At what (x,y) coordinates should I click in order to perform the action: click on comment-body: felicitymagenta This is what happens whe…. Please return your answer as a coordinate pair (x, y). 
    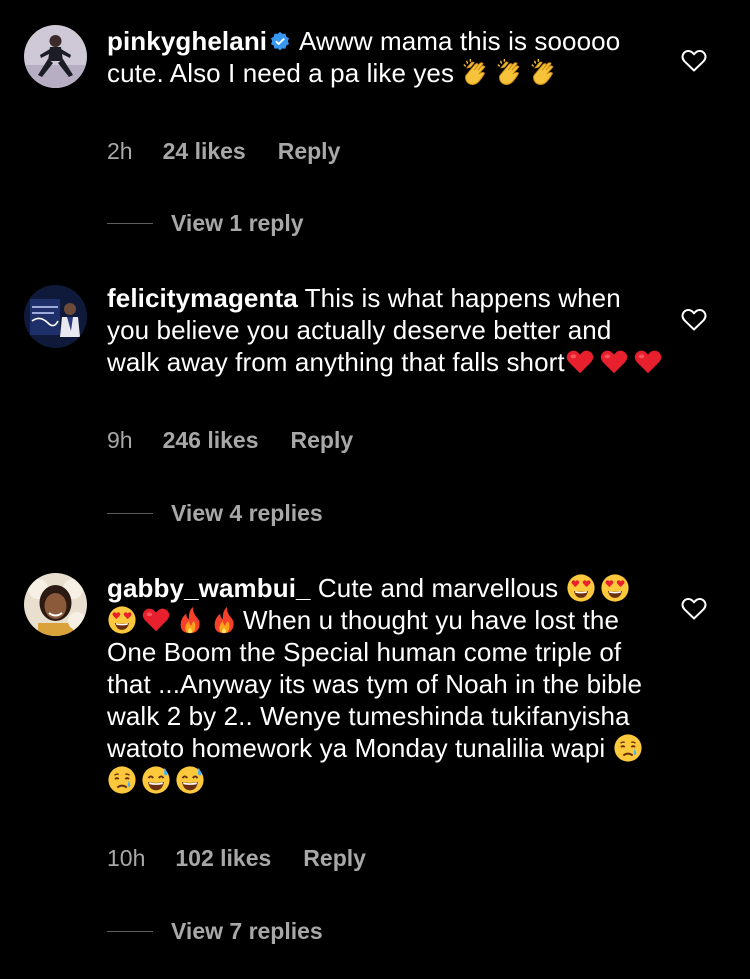
    Looking at the image, I should click on (387, 330).